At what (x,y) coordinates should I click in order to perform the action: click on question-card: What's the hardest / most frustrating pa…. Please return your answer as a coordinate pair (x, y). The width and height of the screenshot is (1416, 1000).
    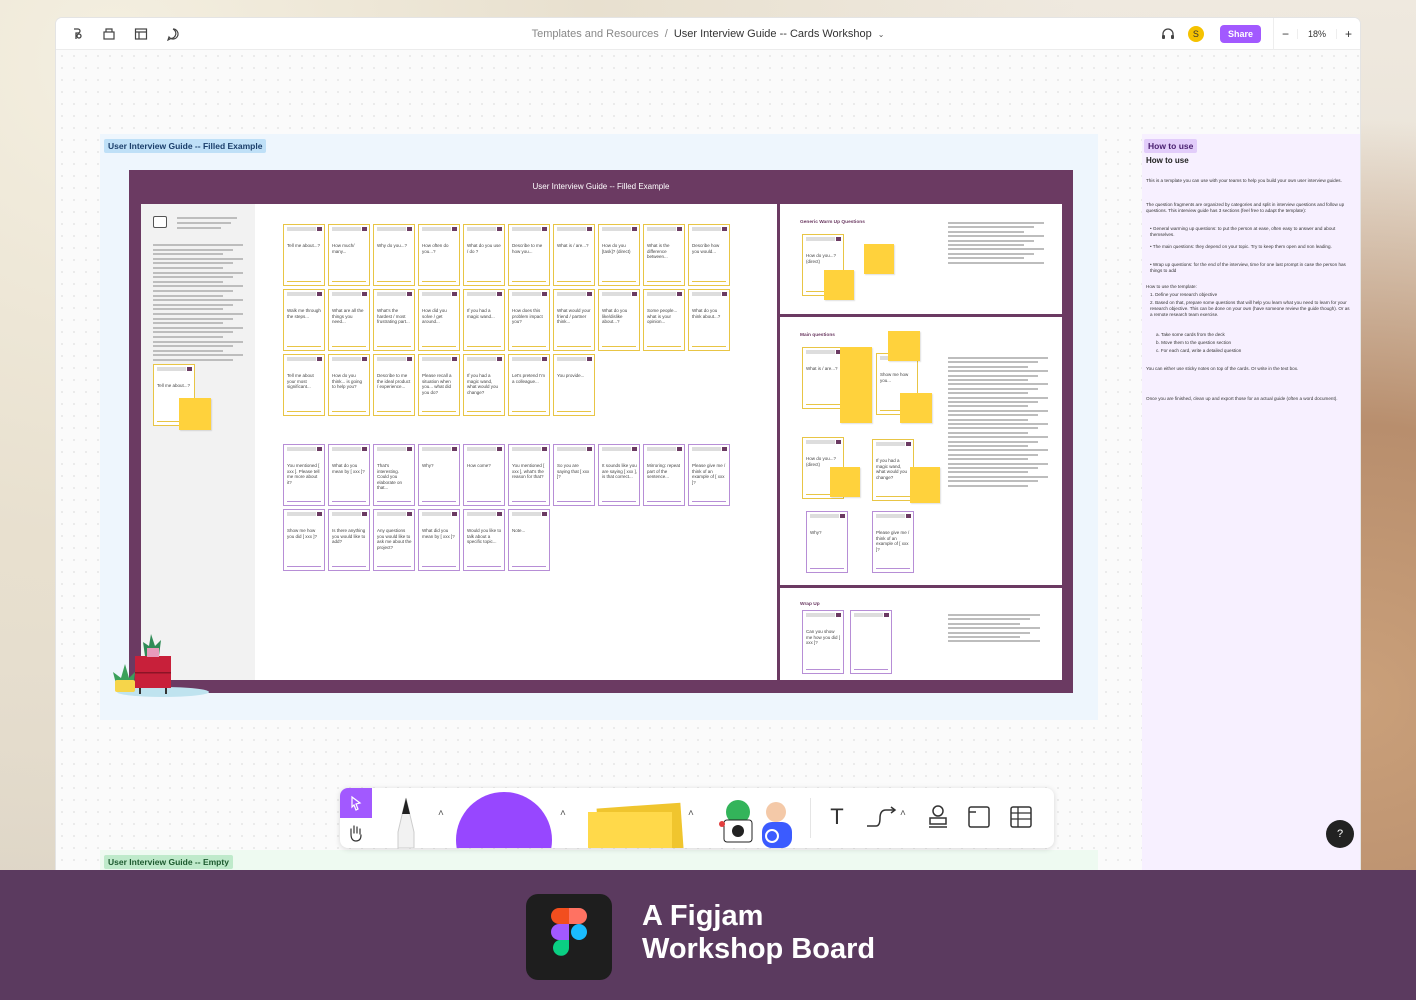
    Looking at the image, I should click on (394, 320).